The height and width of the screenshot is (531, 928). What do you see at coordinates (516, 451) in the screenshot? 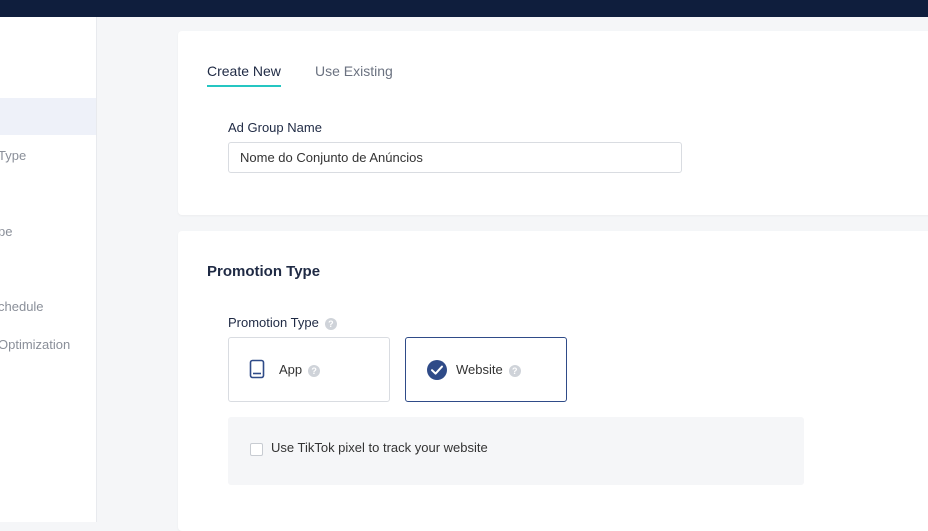
I see `pixel-option-box: Use TikTok pixel to track your website` at bounding box center [516, 451].